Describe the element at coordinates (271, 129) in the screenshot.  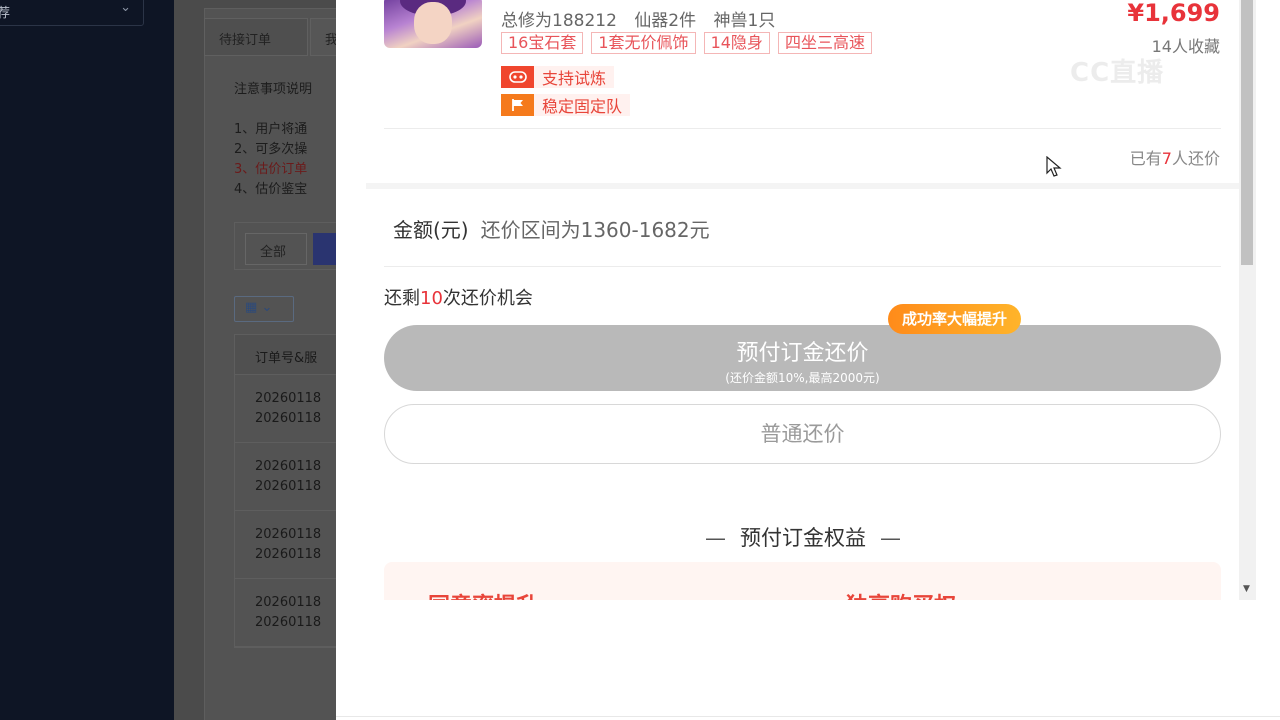
I see `note-line: 1、用户将通` at that location.